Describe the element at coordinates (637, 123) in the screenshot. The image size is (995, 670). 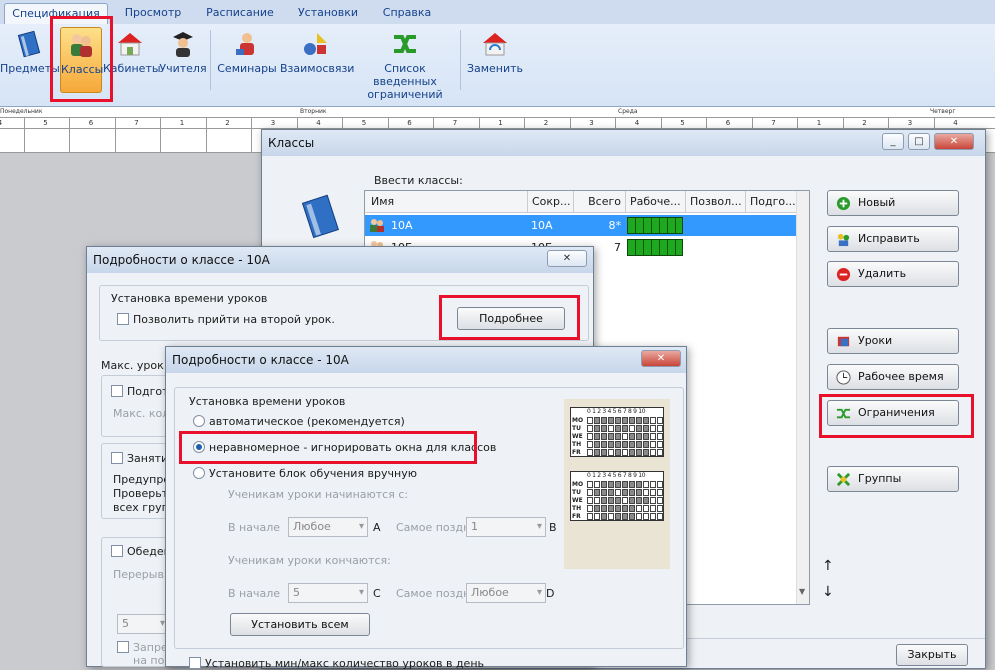
I see `period-number: 4` at that location.